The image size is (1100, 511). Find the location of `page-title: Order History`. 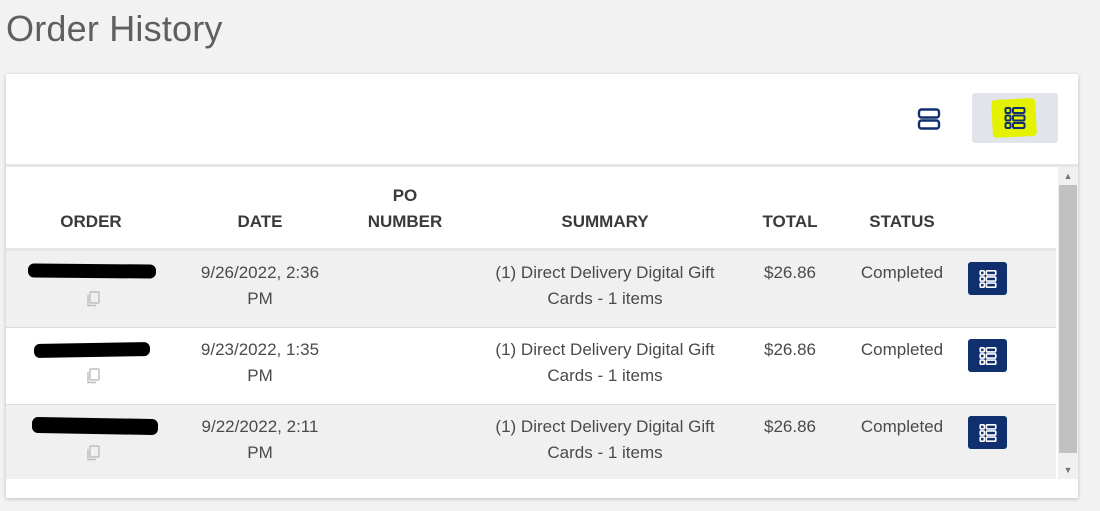

page-title: Order History is located at coordinates (114, 28).